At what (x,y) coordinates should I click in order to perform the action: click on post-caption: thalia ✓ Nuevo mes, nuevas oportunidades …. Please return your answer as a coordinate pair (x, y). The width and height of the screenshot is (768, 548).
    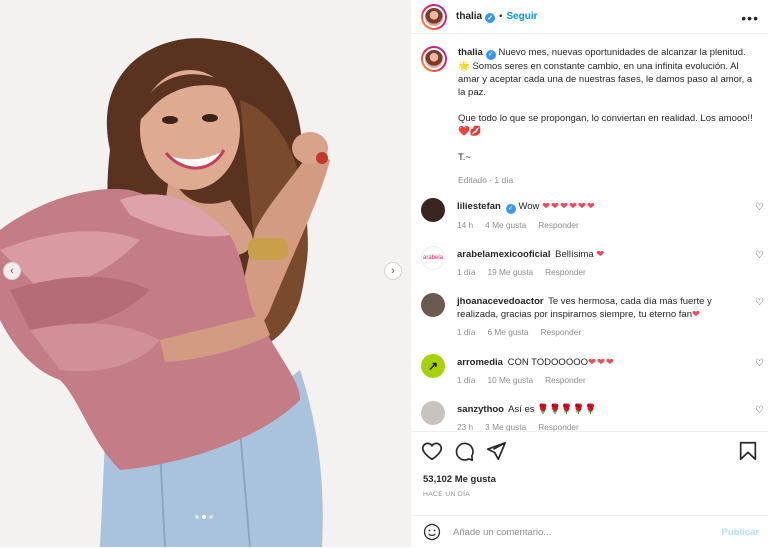
    Looking at the image, I should click on (589, 116).